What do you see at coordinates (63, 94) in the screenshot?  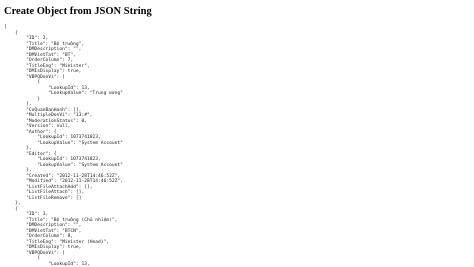 I see `json-line: "LookupValue": "Trung ương"` at bounding box center [63, 94].